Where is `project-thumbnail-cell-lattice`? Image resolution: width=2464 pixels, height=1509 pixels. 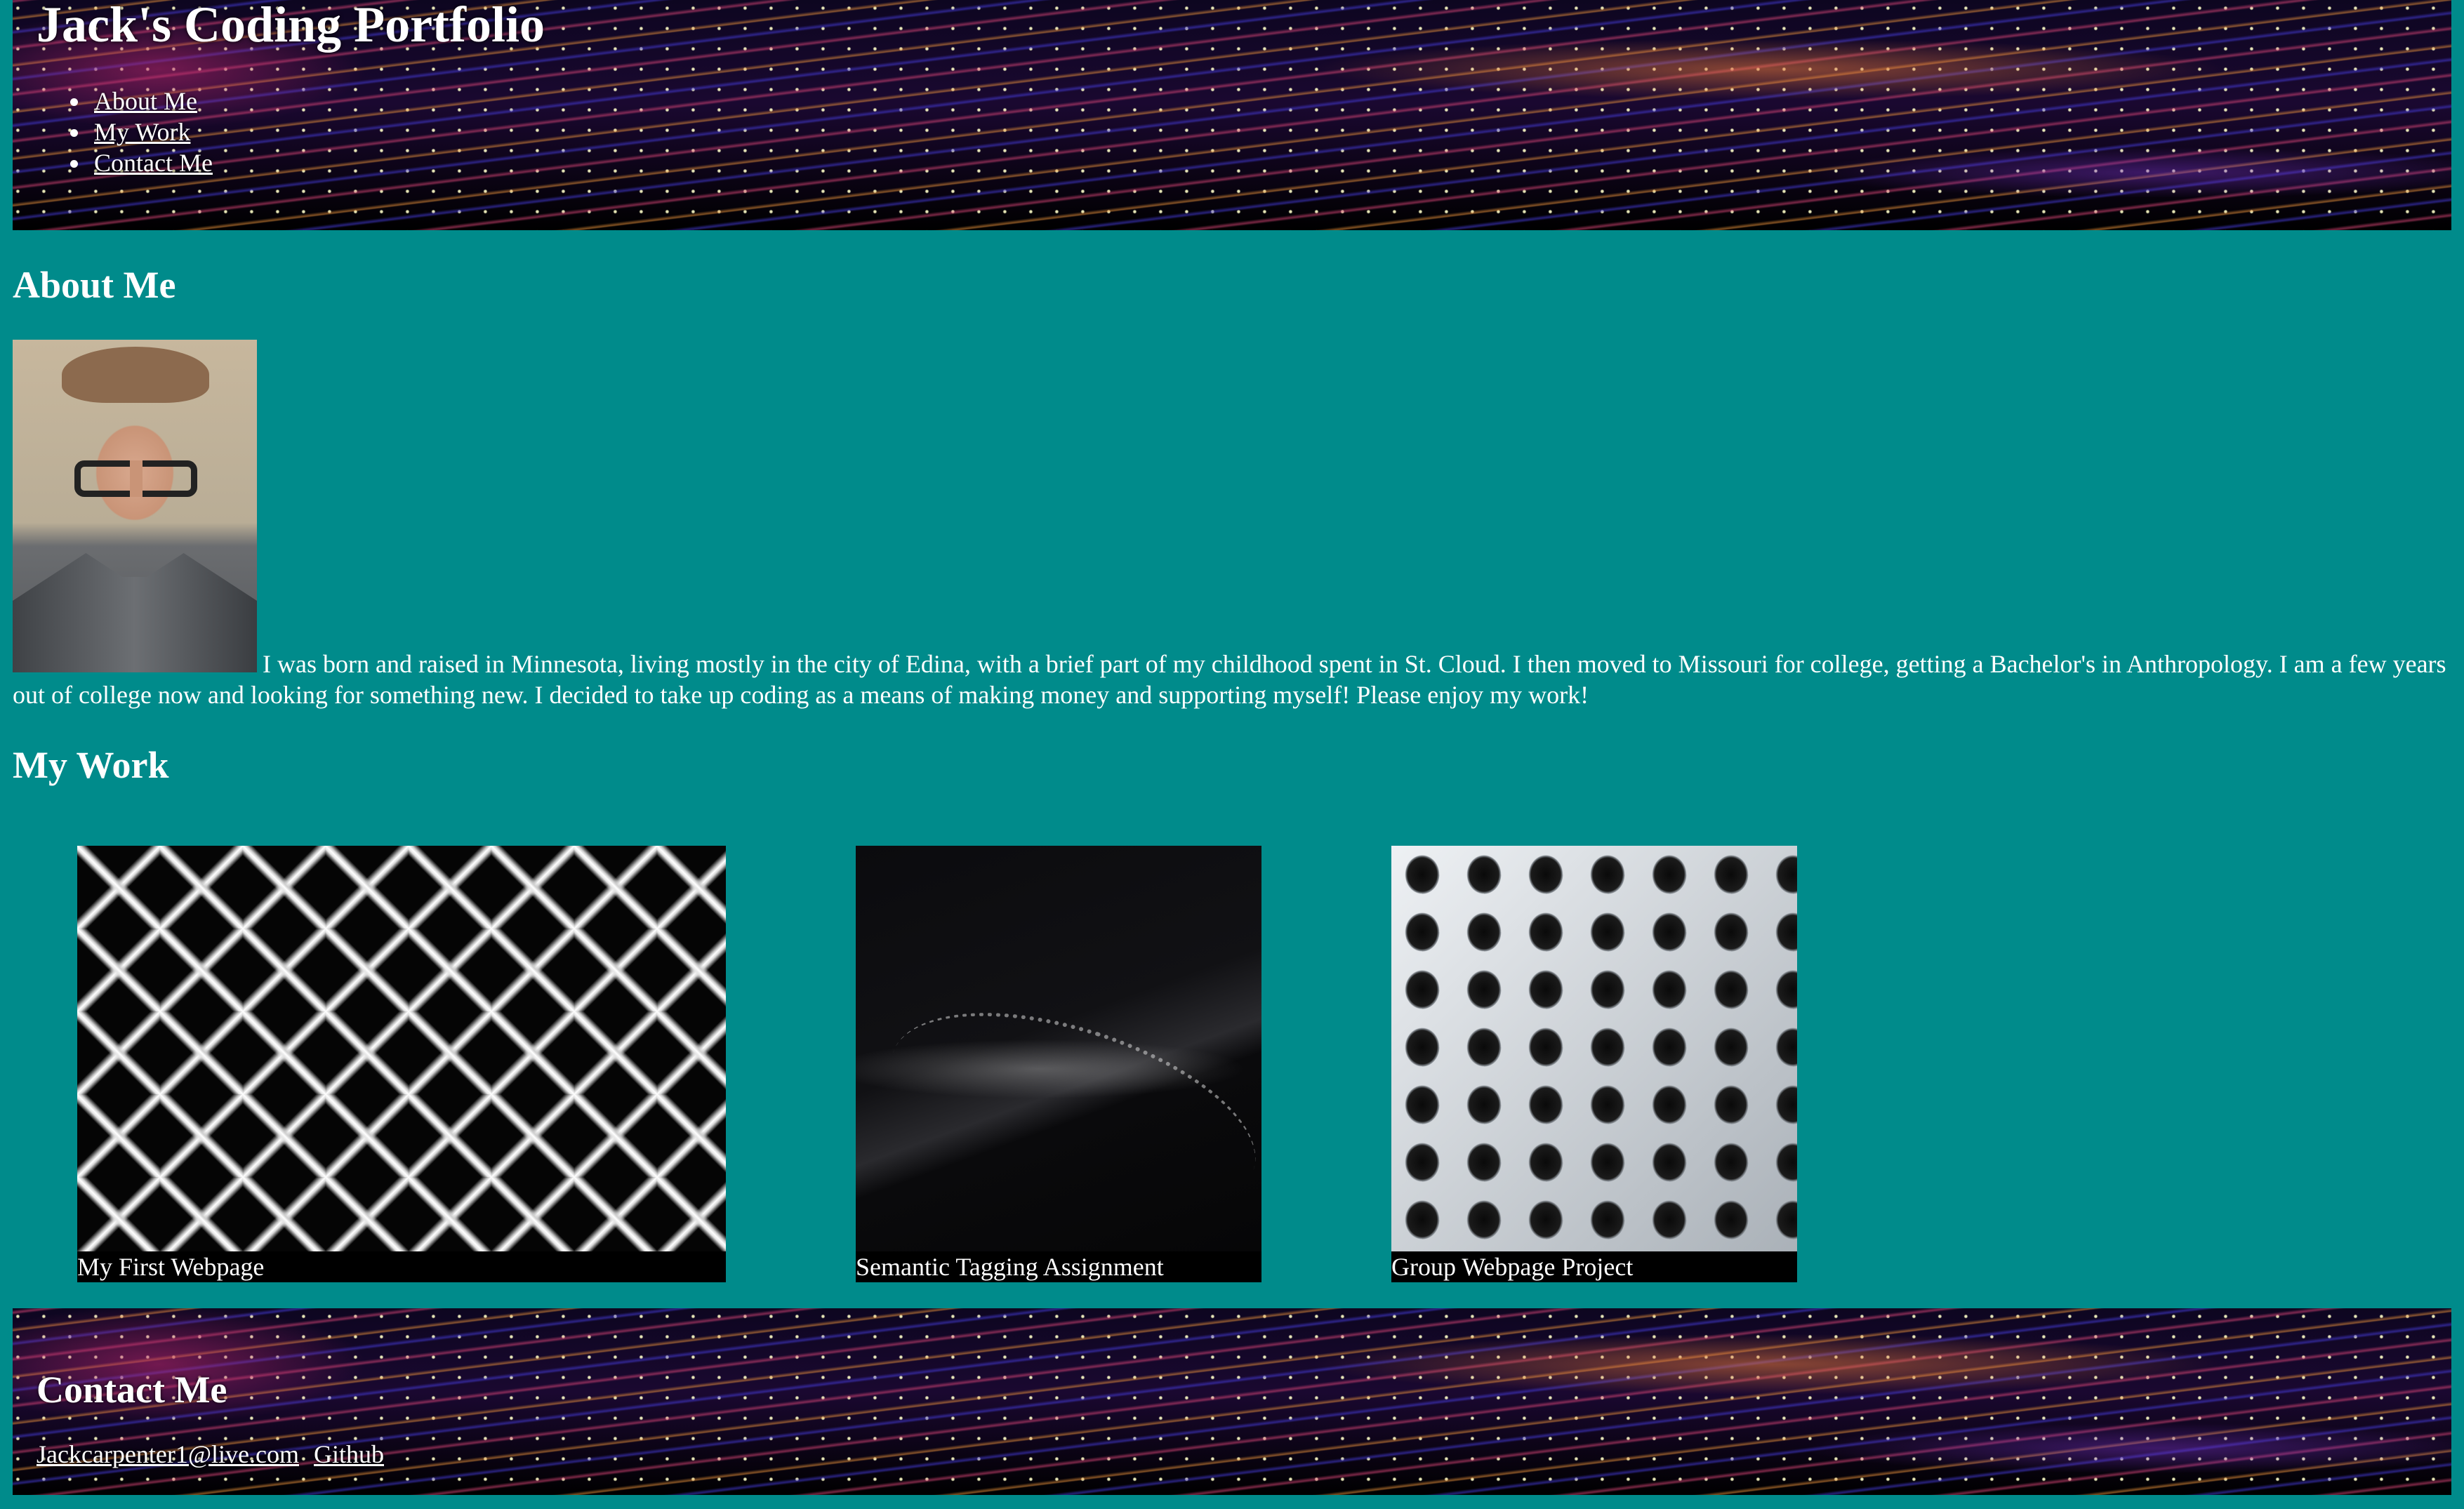
project-thumbnail-cell-lattice is located at coordinates (1594, 1048).